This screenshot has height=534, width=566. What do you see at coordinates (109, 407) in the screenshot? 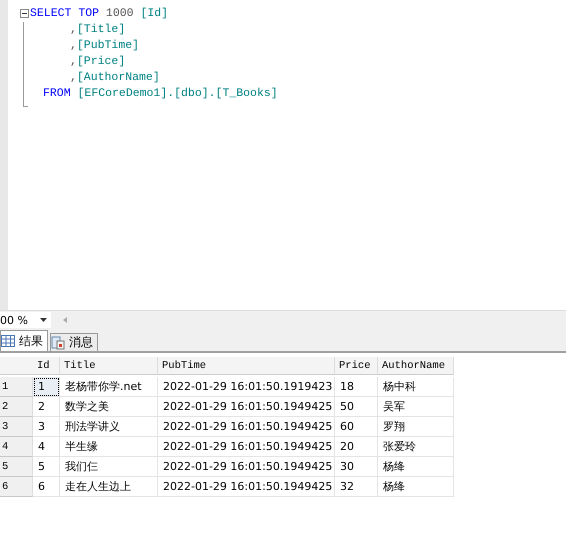
I see `table-cell: 数学之美` at bounding box center [109, 407].